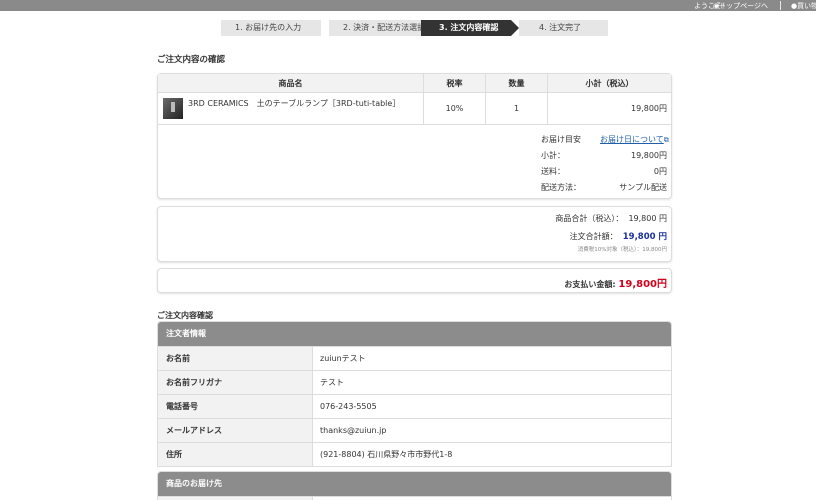  I want to click on orderer-info-header: 注文者情報, so click(414, 334).